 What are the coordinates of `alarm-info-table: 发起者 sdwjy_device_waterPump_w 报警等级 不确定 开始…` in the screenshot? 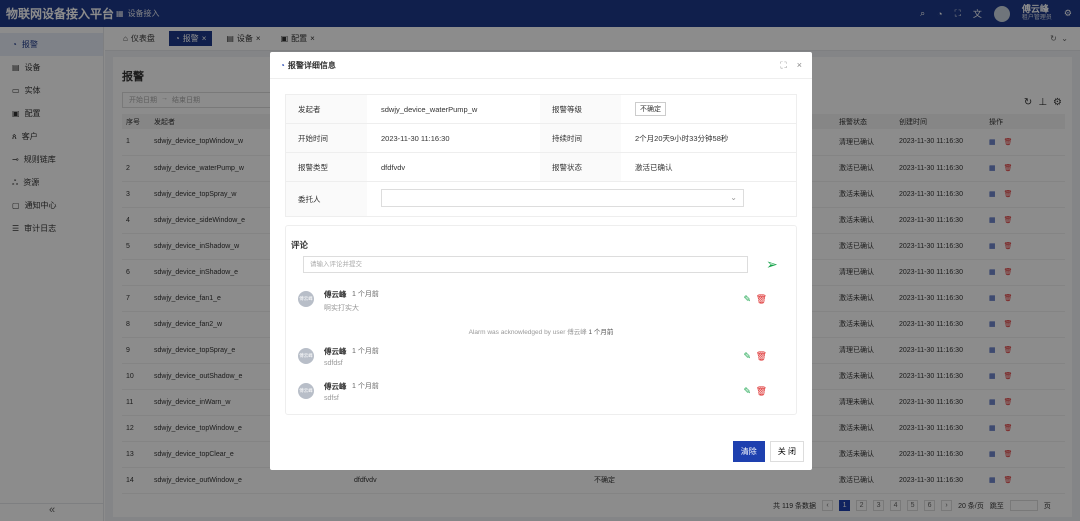 It's located at (541, 155).